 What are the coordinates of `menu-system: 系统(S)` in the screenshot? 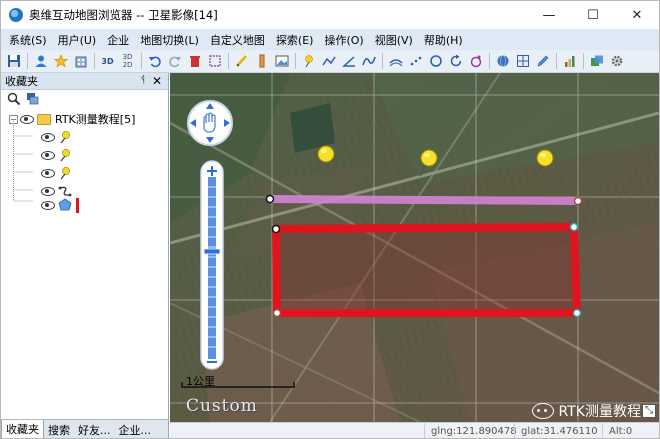 It's located at (28, 40).